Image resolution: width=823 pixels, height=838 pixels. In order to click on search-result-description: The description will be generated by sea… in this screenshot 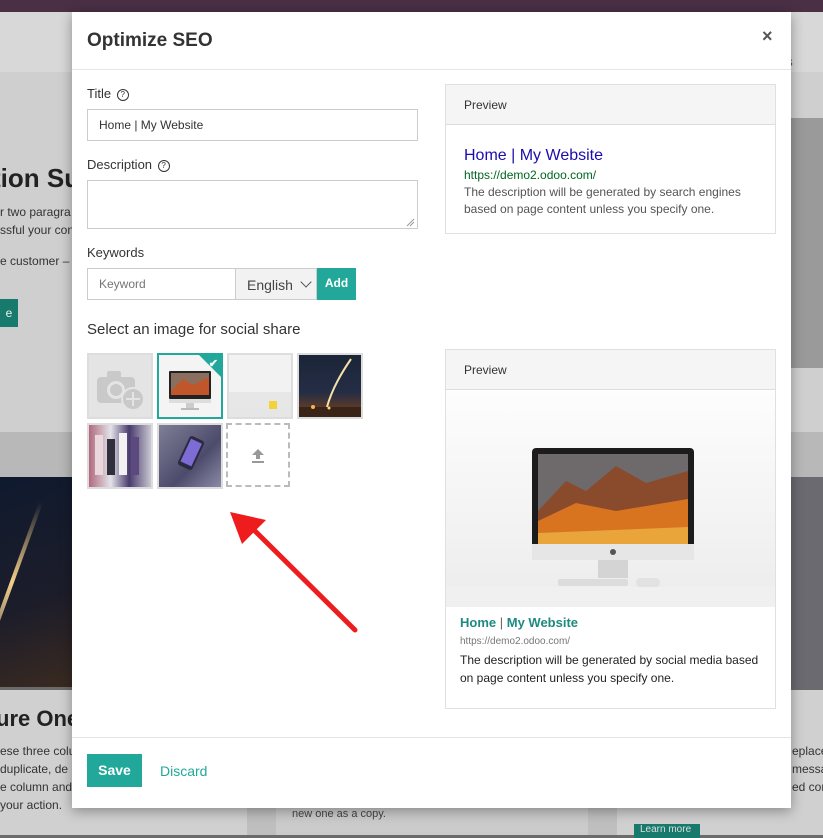, I will do `click(602, 200)`.